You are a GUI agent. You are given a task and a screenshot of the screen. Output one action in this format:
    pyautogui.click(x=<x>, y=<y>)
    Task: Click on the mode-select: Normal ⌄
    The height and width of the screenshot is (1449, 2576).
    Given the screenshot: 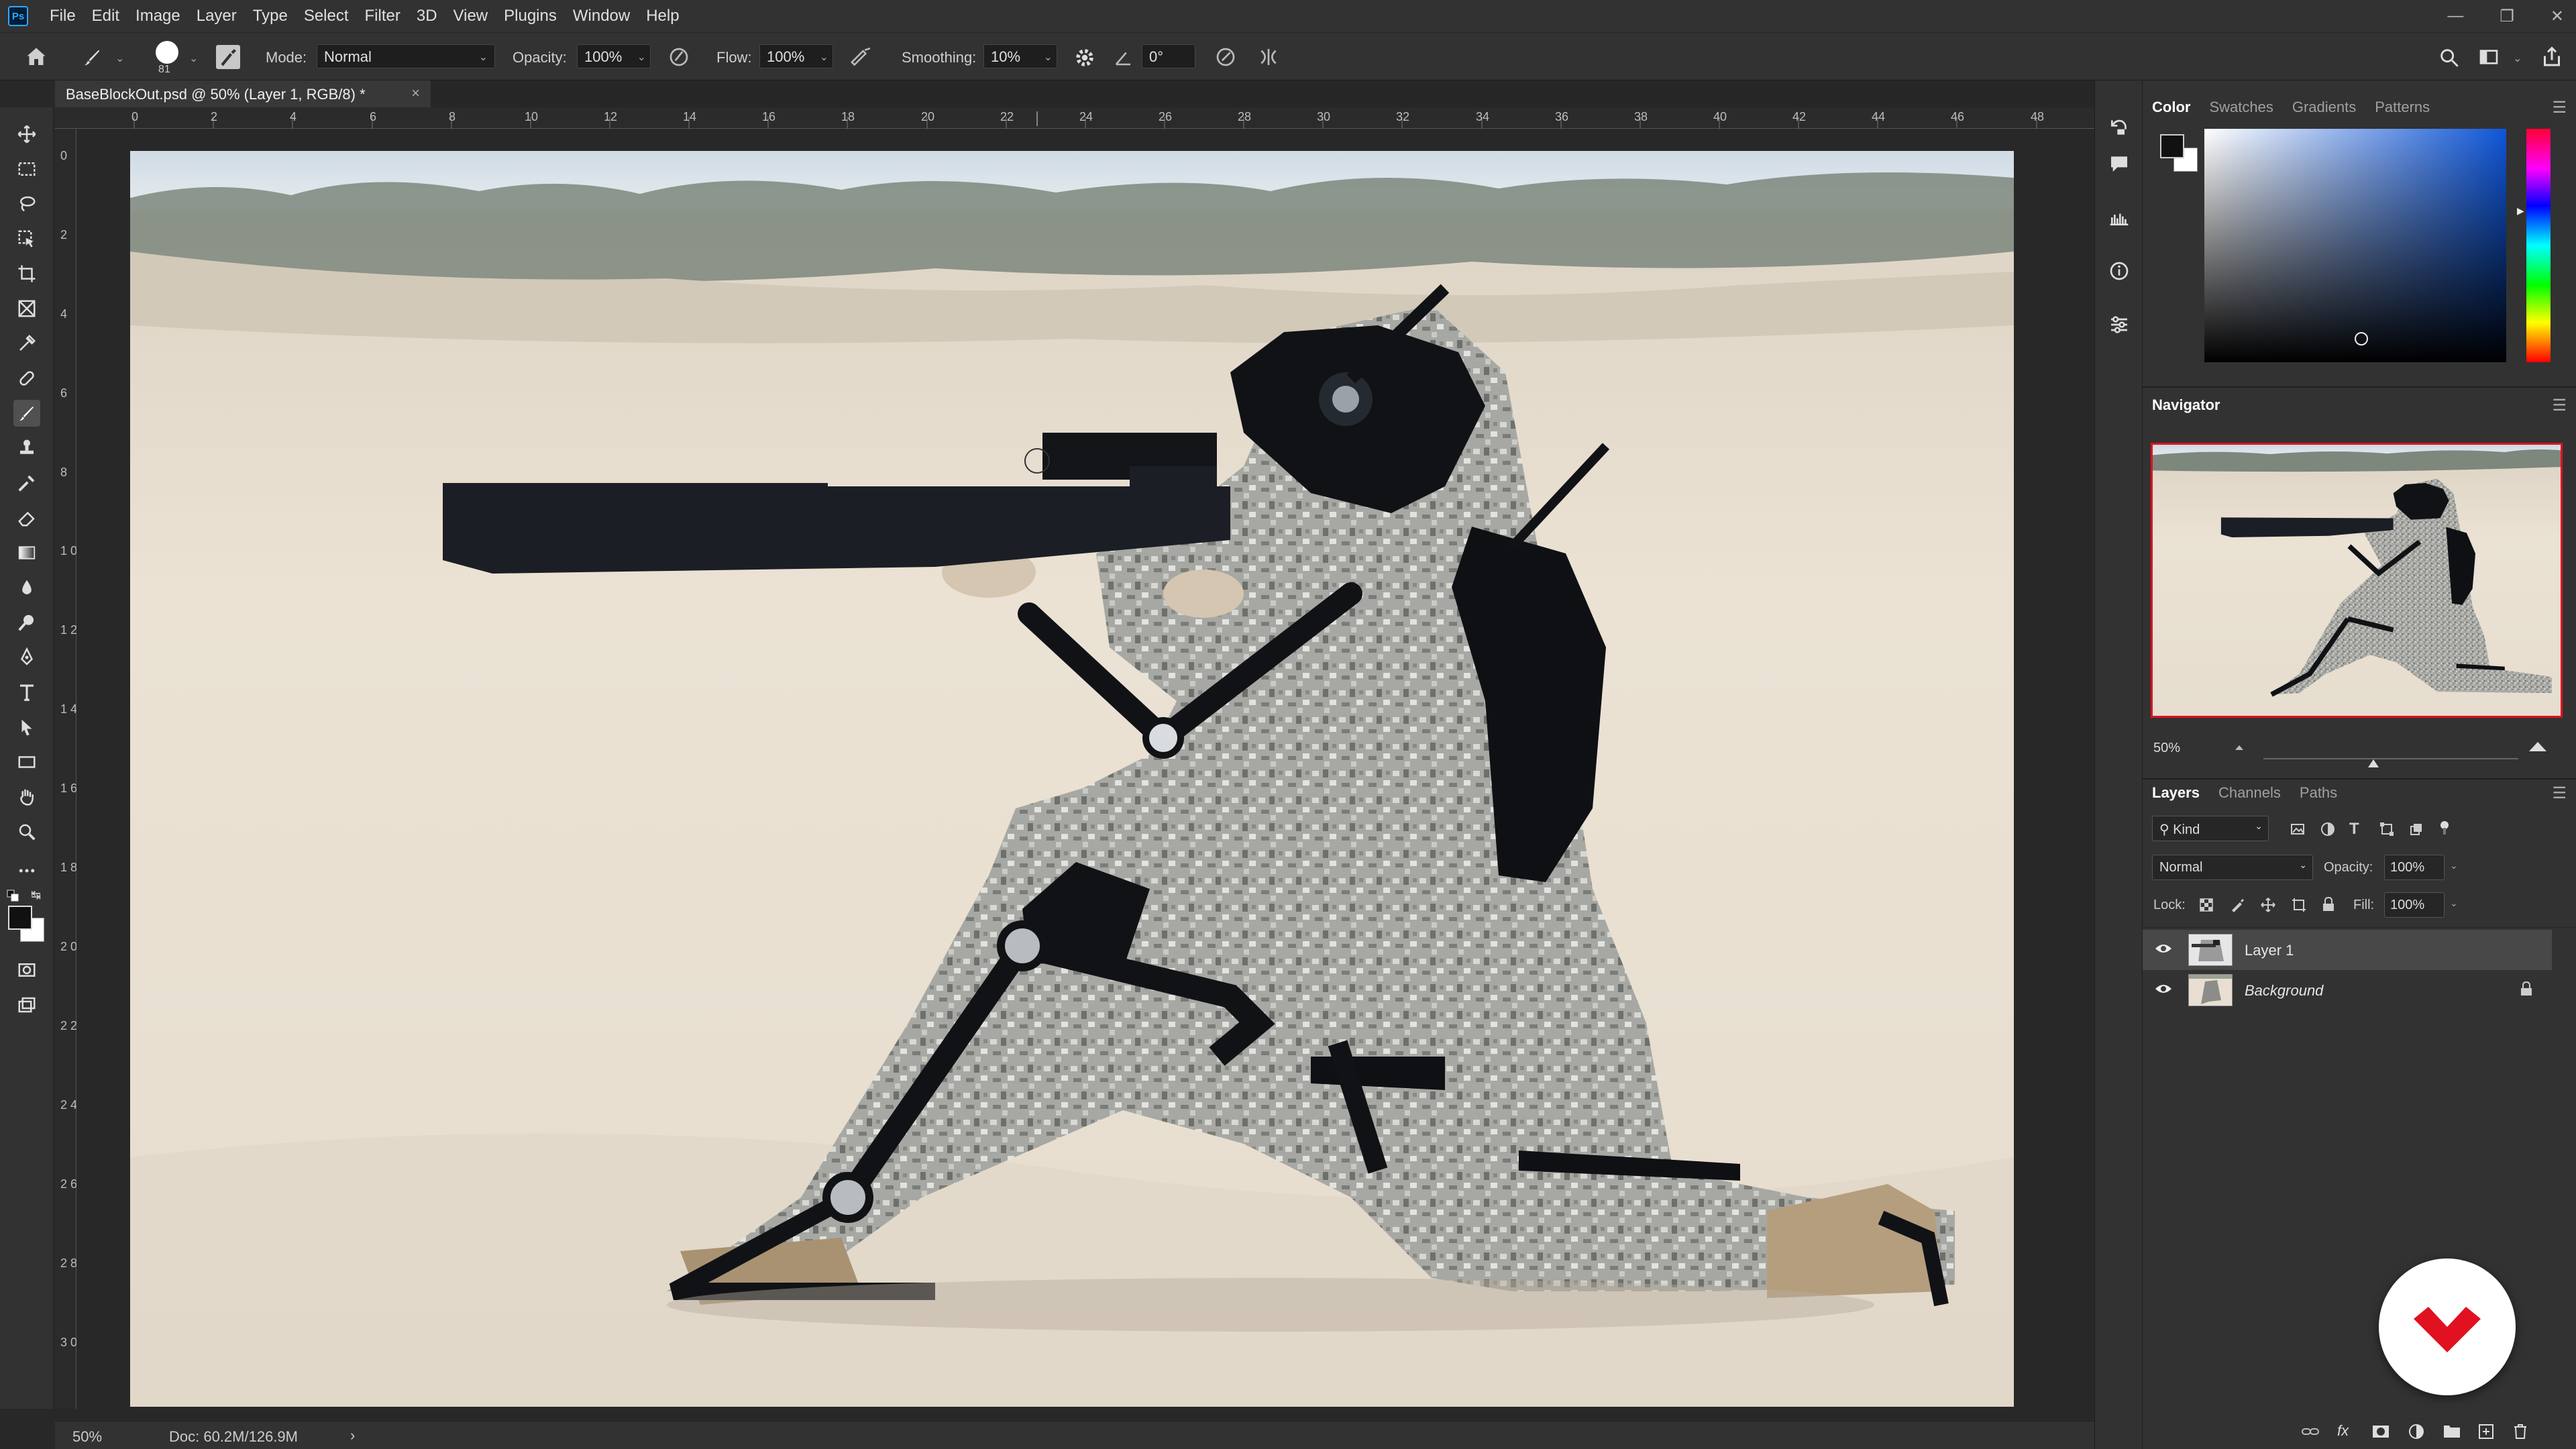 What is the action you would take?
    pyautogui.click(x=406, y=56)
    